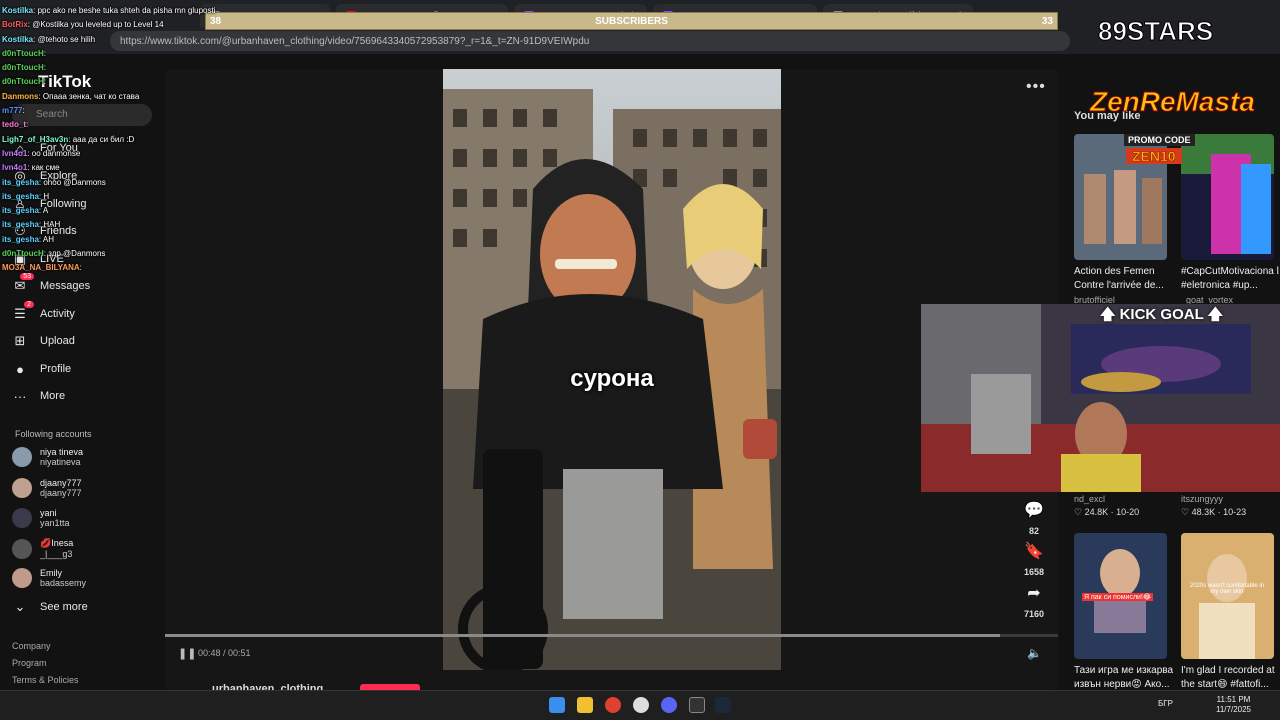  I want to click on obs-icon, so click(641, 705).